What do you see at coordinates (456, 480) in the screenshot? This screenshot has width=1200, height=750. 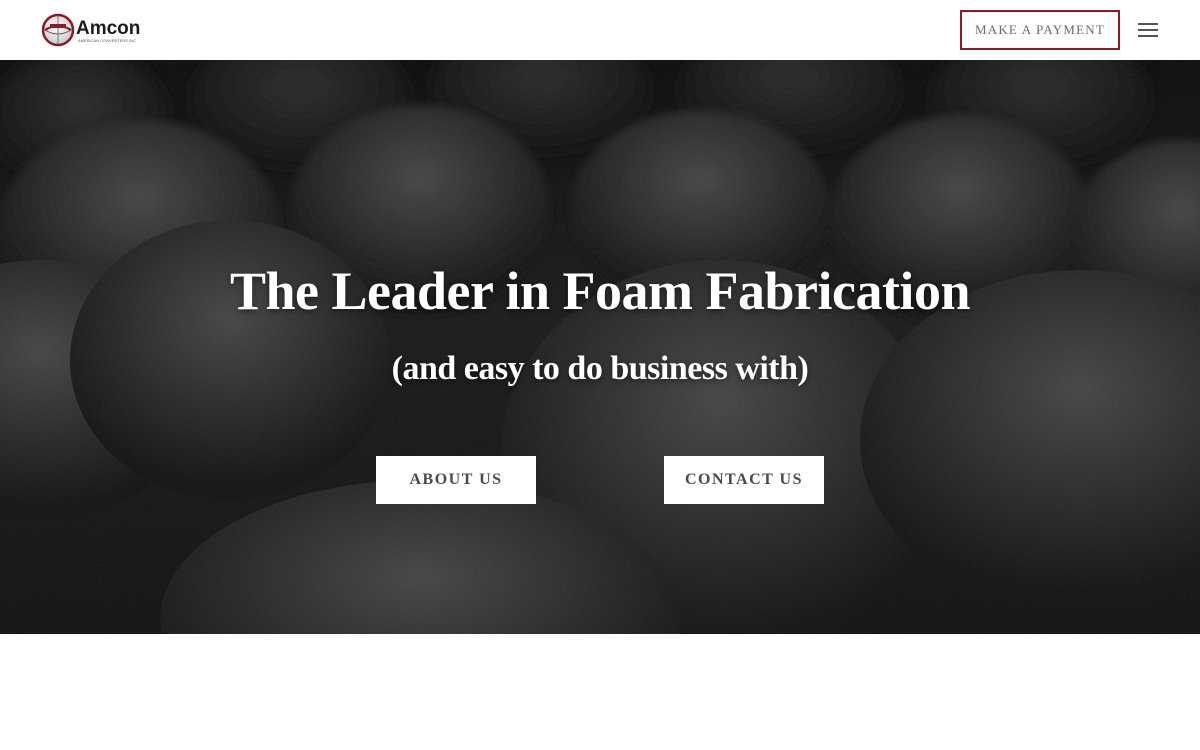 I see `about-us-button: ABOUT US` at bounding box center [456, 480].